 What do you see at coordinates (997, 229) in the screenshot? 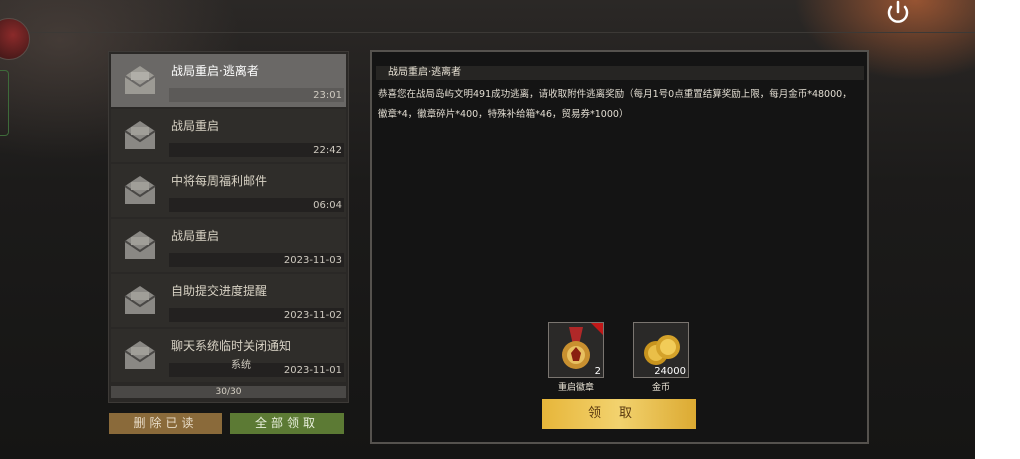
I see `screen-edge` at bounding box center [997, 229].